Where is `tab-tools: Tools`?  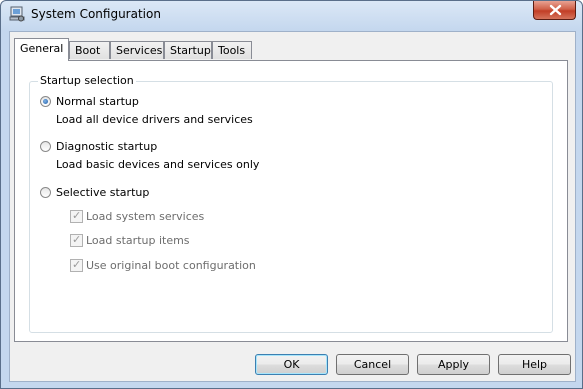 tab-tools: Tools is located at coordinates (232, 50).